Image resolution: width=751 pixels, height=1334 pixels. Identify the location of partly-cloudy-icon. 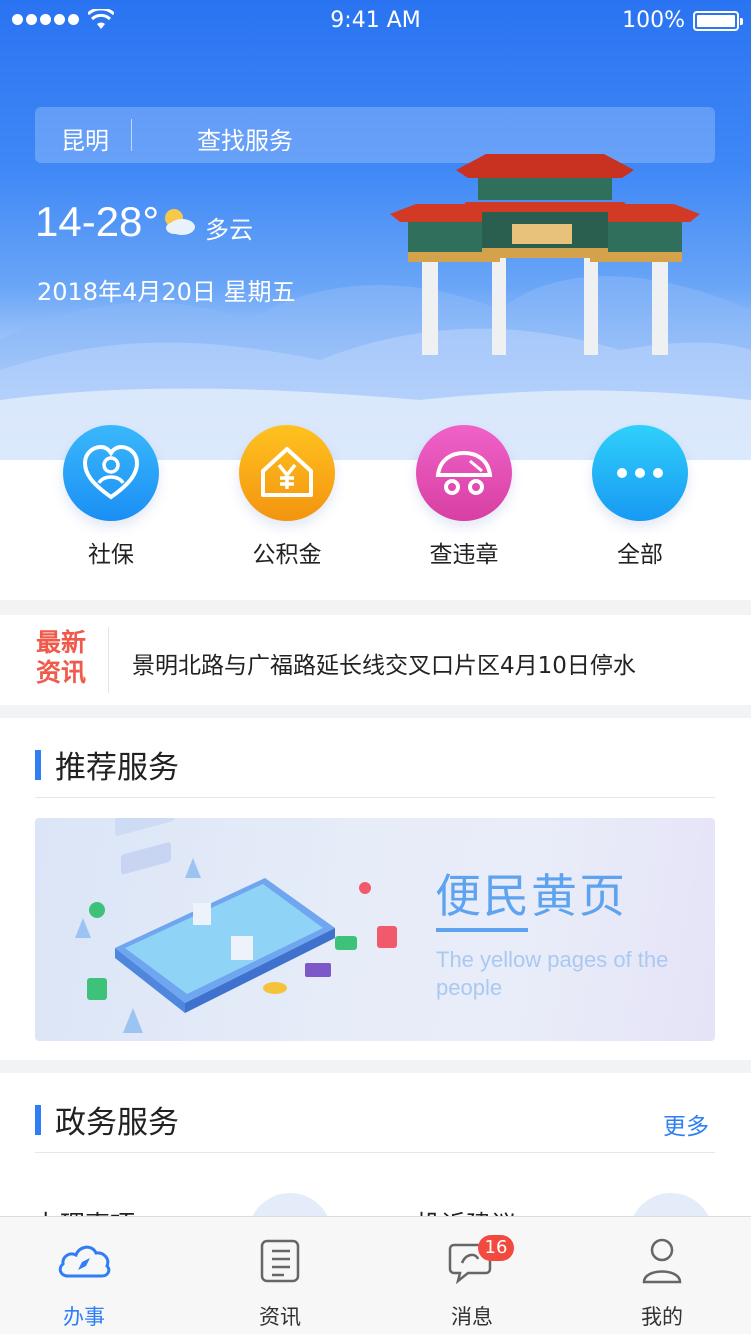
(180, 222).